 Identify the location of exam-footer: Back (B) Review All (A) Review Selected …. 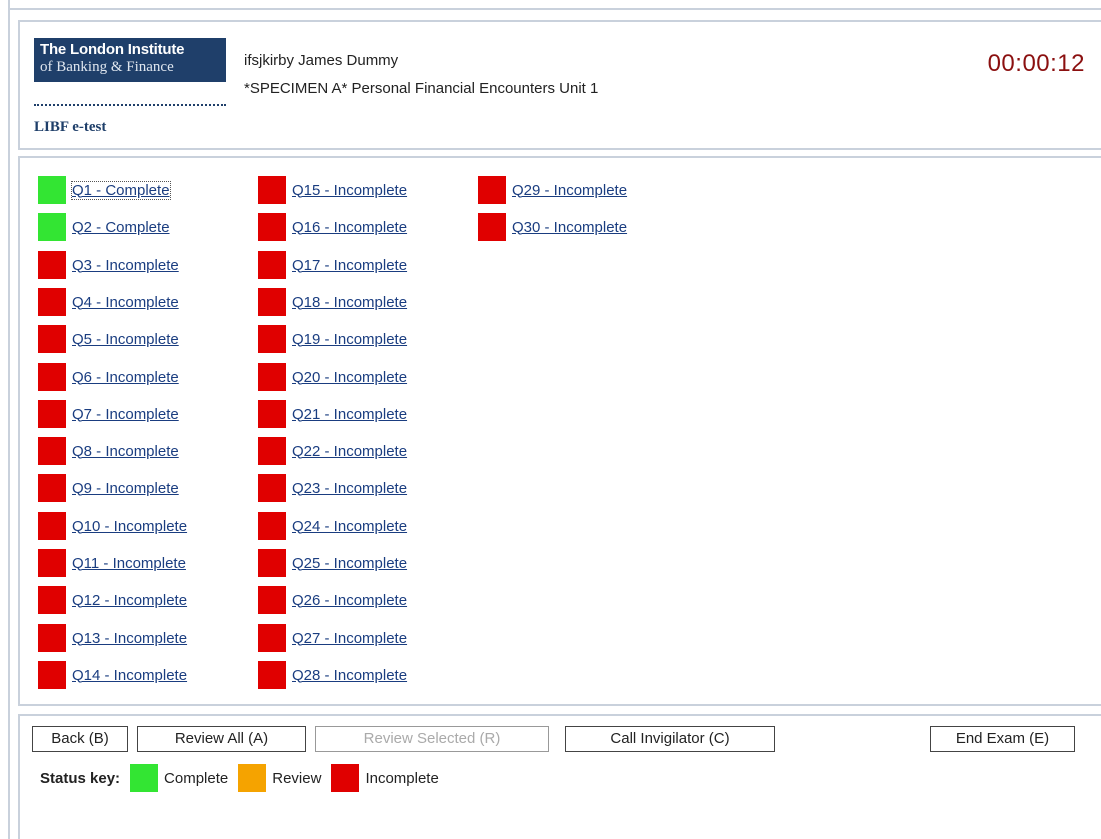
(559, 776).